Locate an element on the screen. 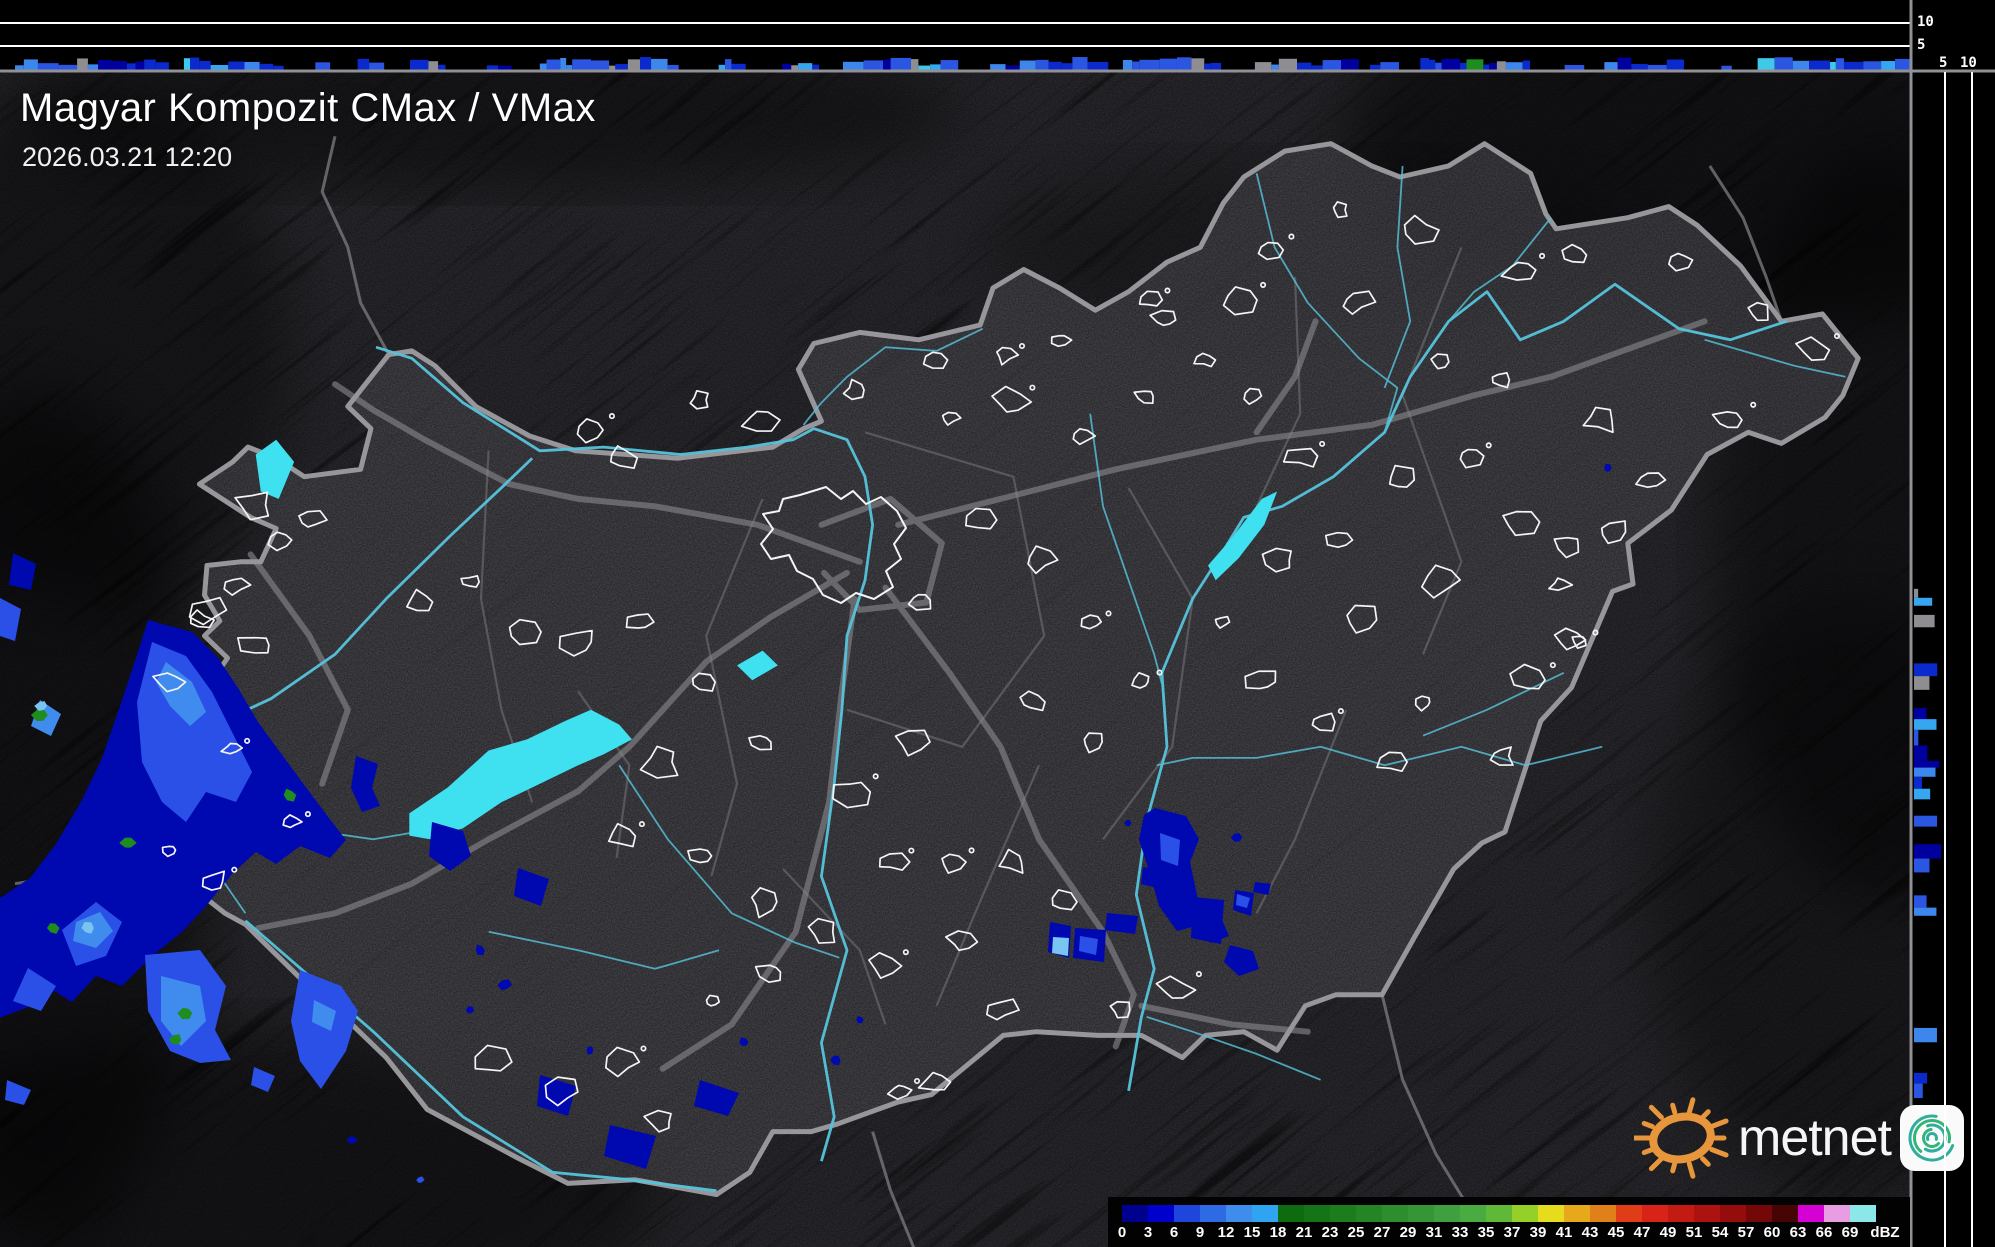  legend-label-27: 27 is located at coordinates (1382, 1232).